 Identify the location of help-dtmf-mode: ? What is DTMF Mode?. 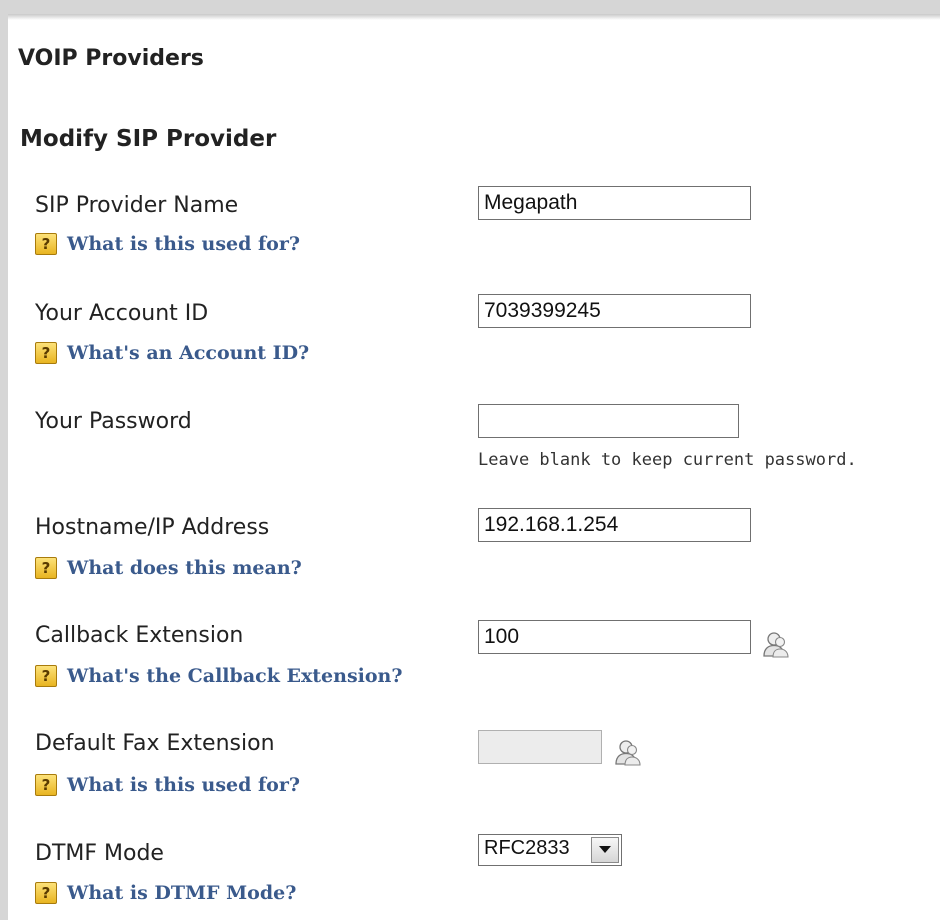
(165, 893).